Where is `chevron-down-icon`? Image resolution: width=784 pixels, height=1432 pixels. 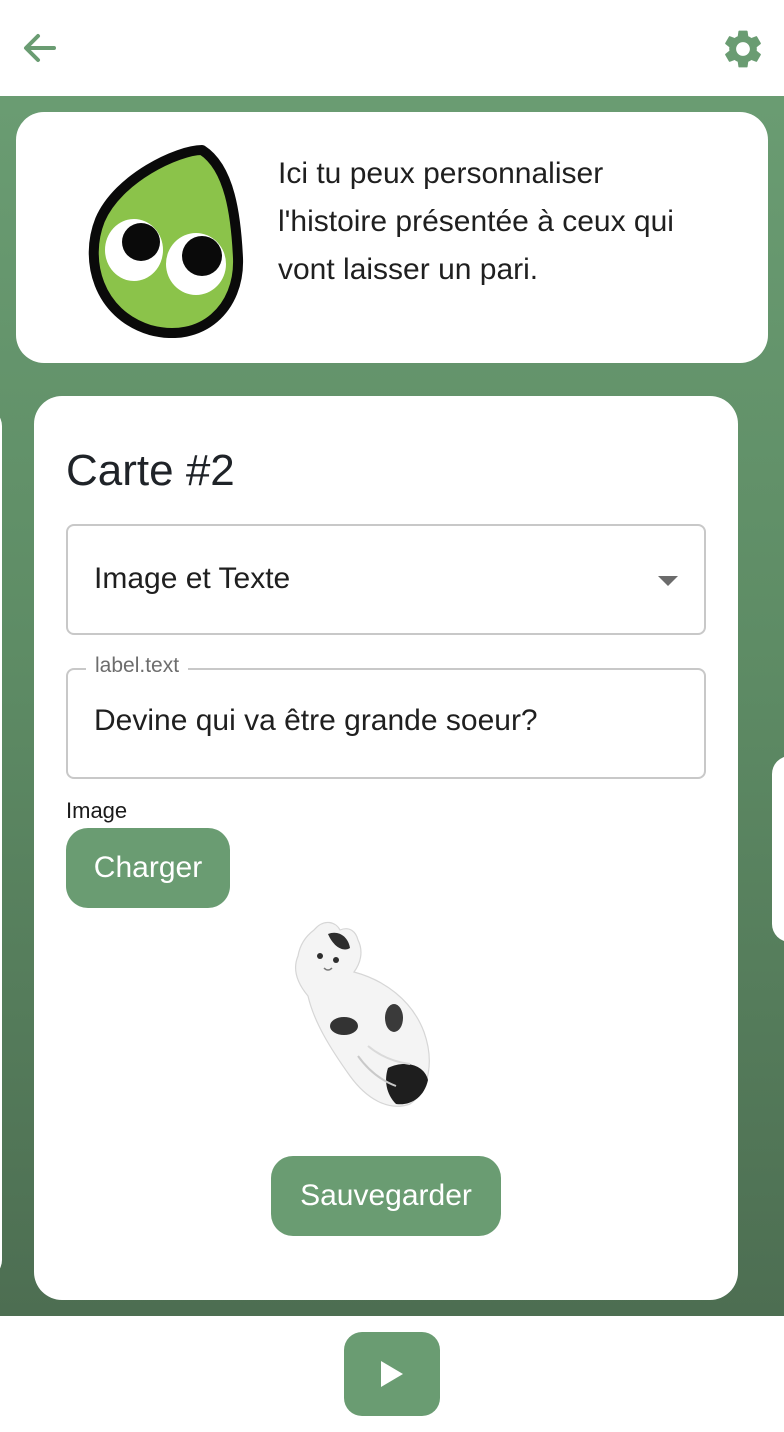
chevron-down-icon is located at coordinates (668, 581).